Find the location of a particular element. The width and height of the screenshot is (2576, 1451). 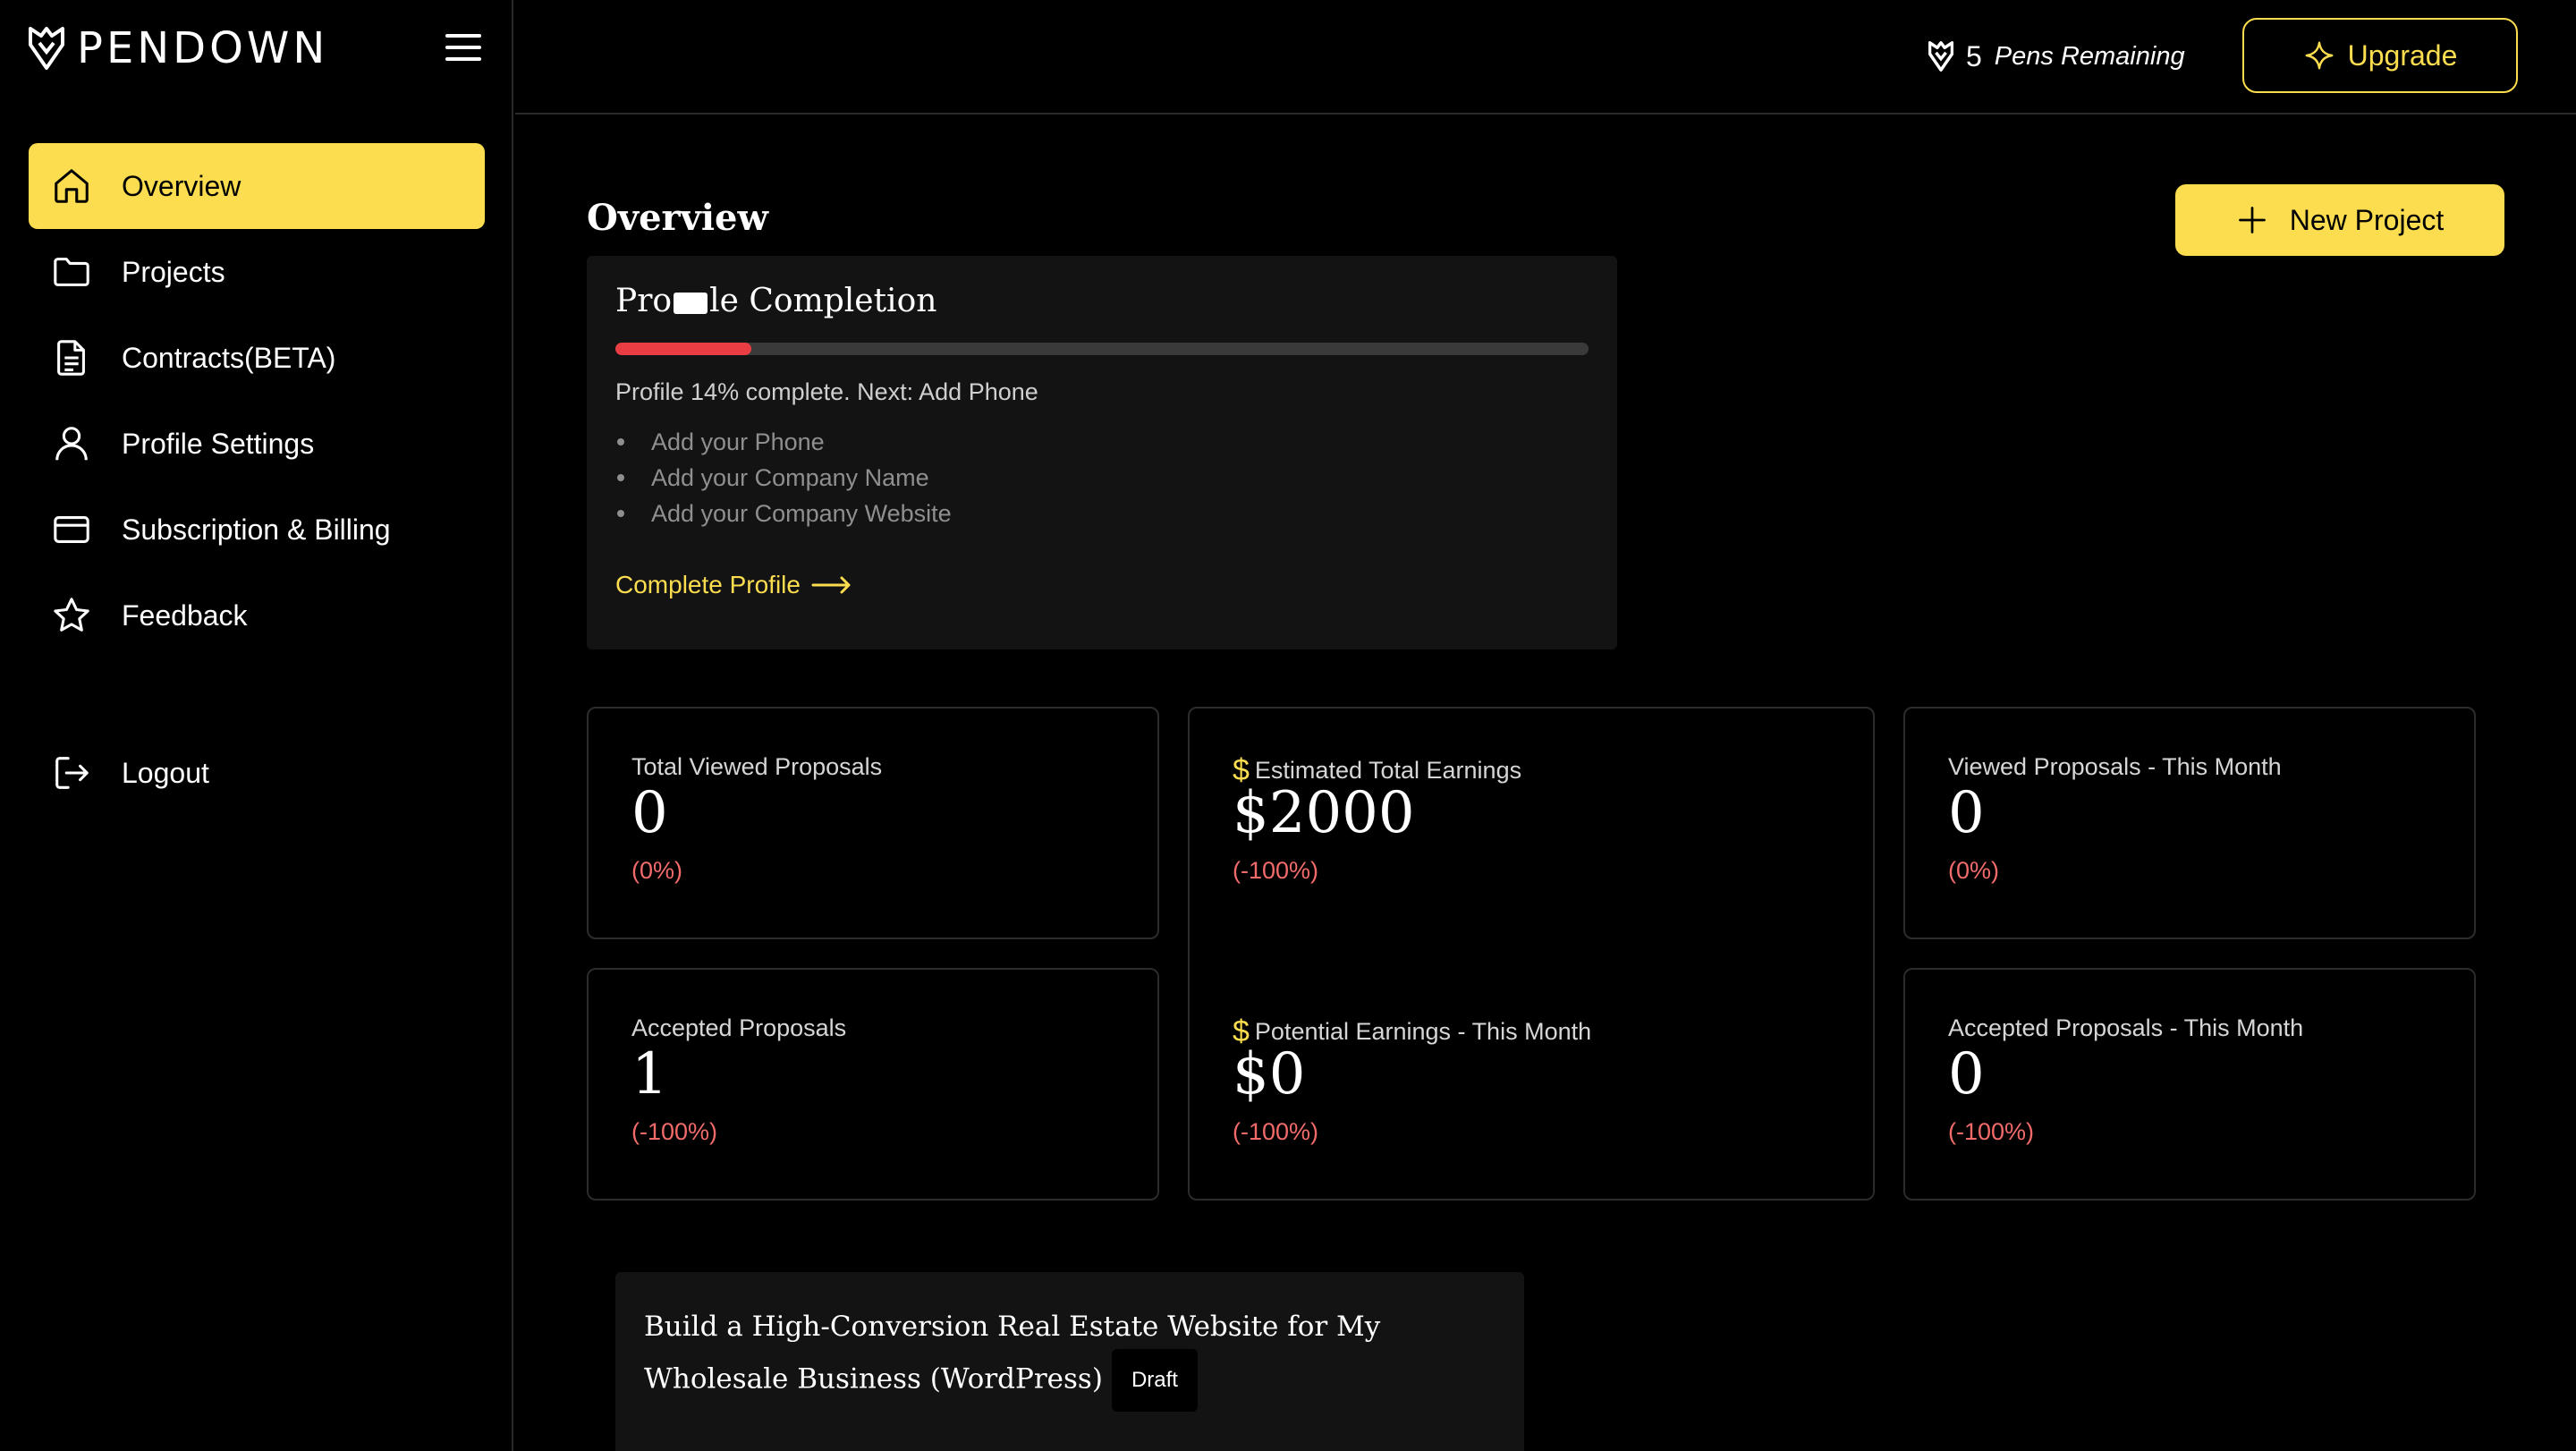

sidebar-item-label: Contracts(BETA) is located at coordinates (229, 357).